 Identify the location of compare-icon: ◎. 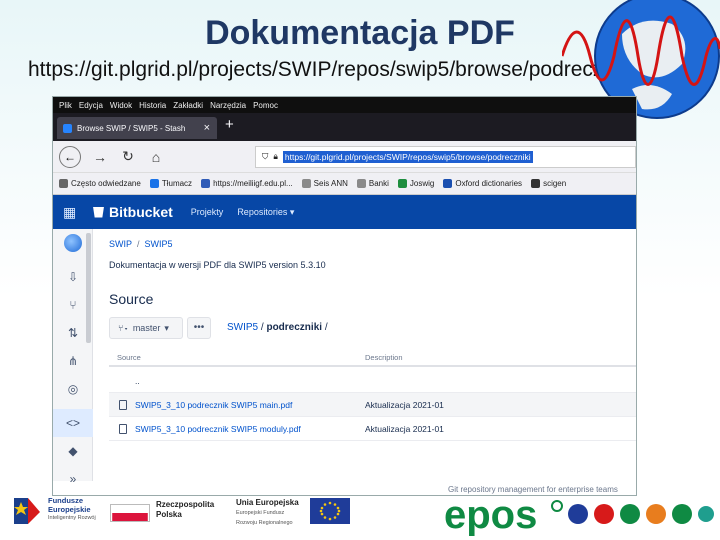
(73, 389).